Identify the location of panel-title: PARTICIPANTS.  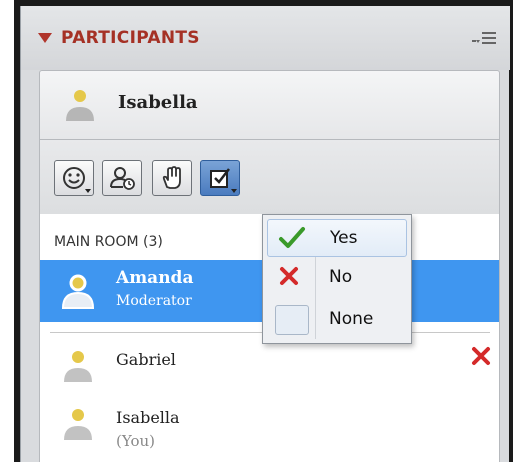
(130, 38).